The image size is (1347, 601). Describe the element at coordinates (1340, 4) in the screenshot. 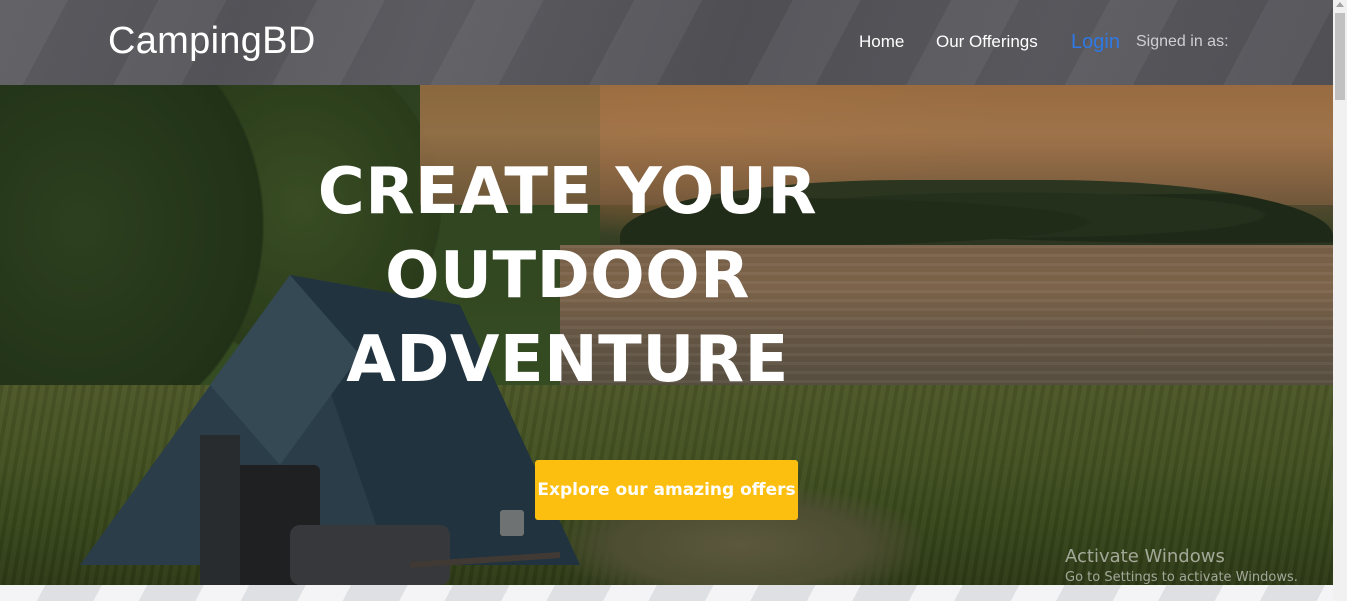

I see `scroll-up-arrow-icon` at that location.